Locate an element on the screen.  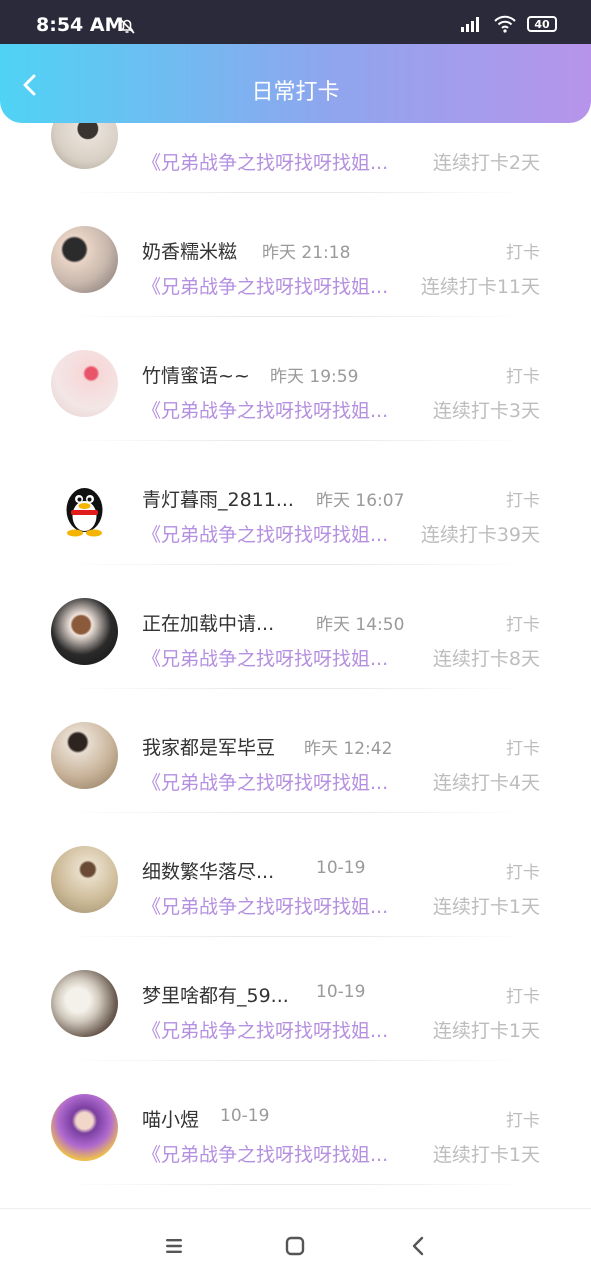
page-header: 日常打卡 is located at coordinates (295, 83).